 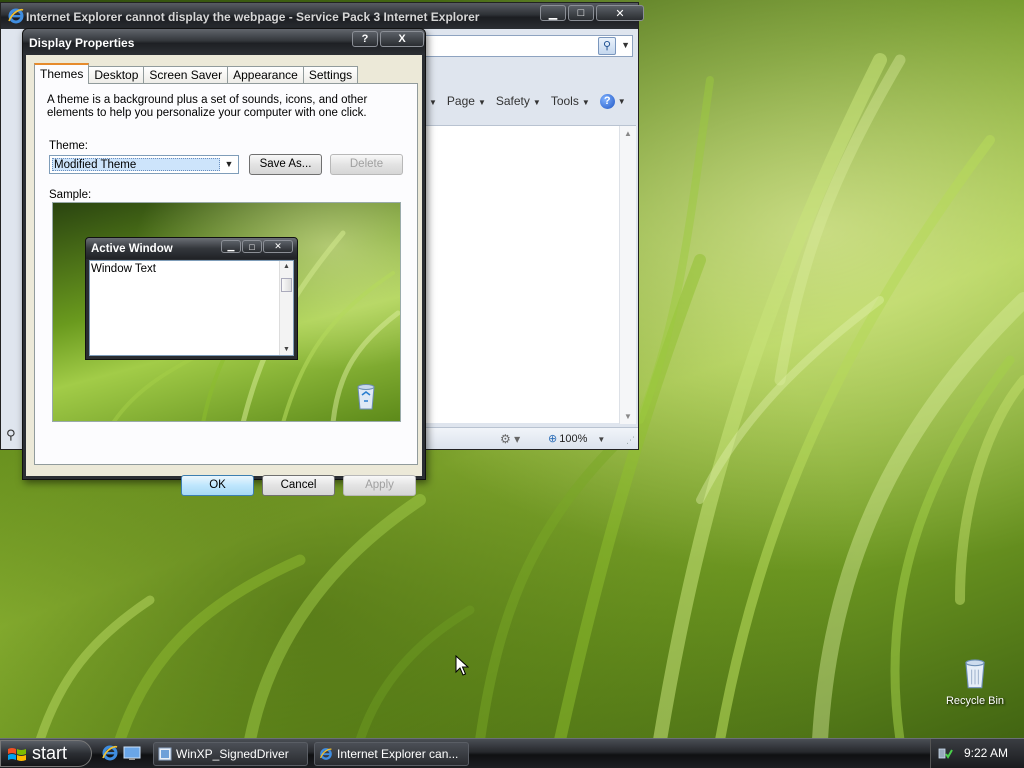 I want to click on ie-command-bar: ▼ Page ▼ Safety ▼ Tools ▼ ? ▼, so click(x=526, y=101).